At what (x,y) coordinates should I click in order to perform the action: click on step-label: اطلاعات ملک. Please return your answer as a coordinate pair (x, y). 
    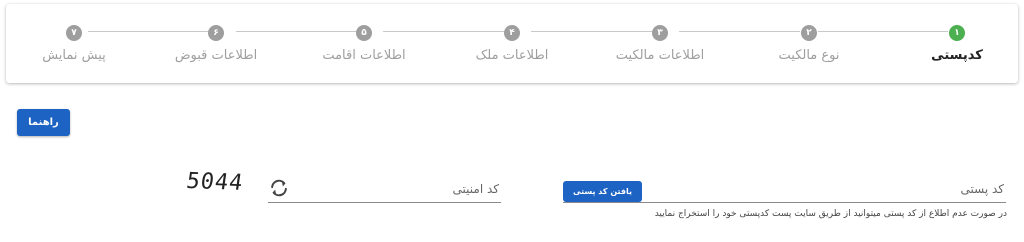
    Looking at the image, I should click on (512, 55).